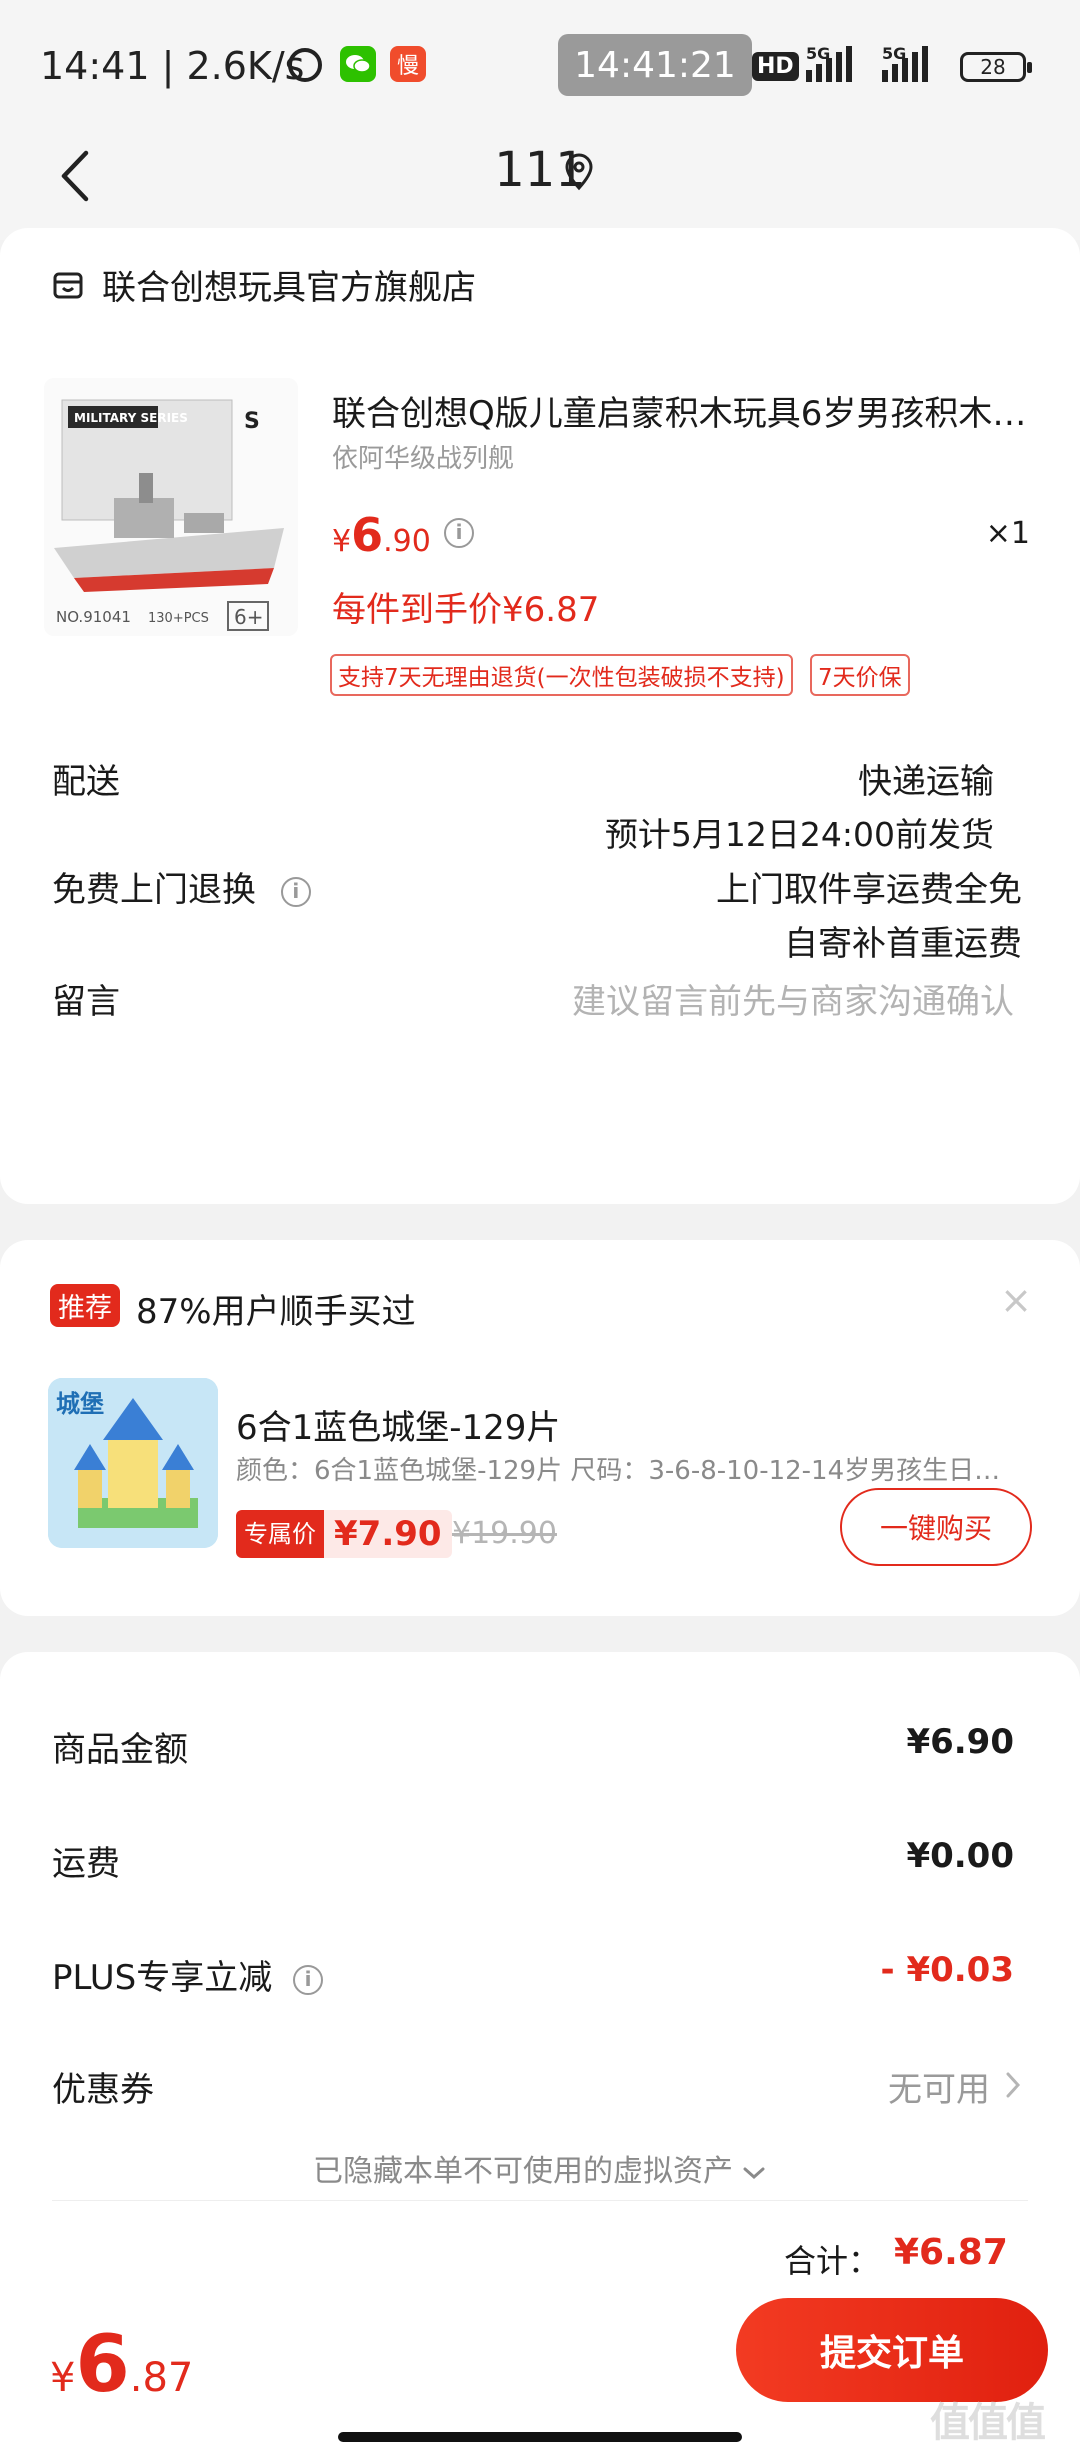  What do you see at coordinates (398, 1424) in the screenshot?
I see `recommend-name: 6合1蓝色城堡-129片` at bounding box center [398, 1424].